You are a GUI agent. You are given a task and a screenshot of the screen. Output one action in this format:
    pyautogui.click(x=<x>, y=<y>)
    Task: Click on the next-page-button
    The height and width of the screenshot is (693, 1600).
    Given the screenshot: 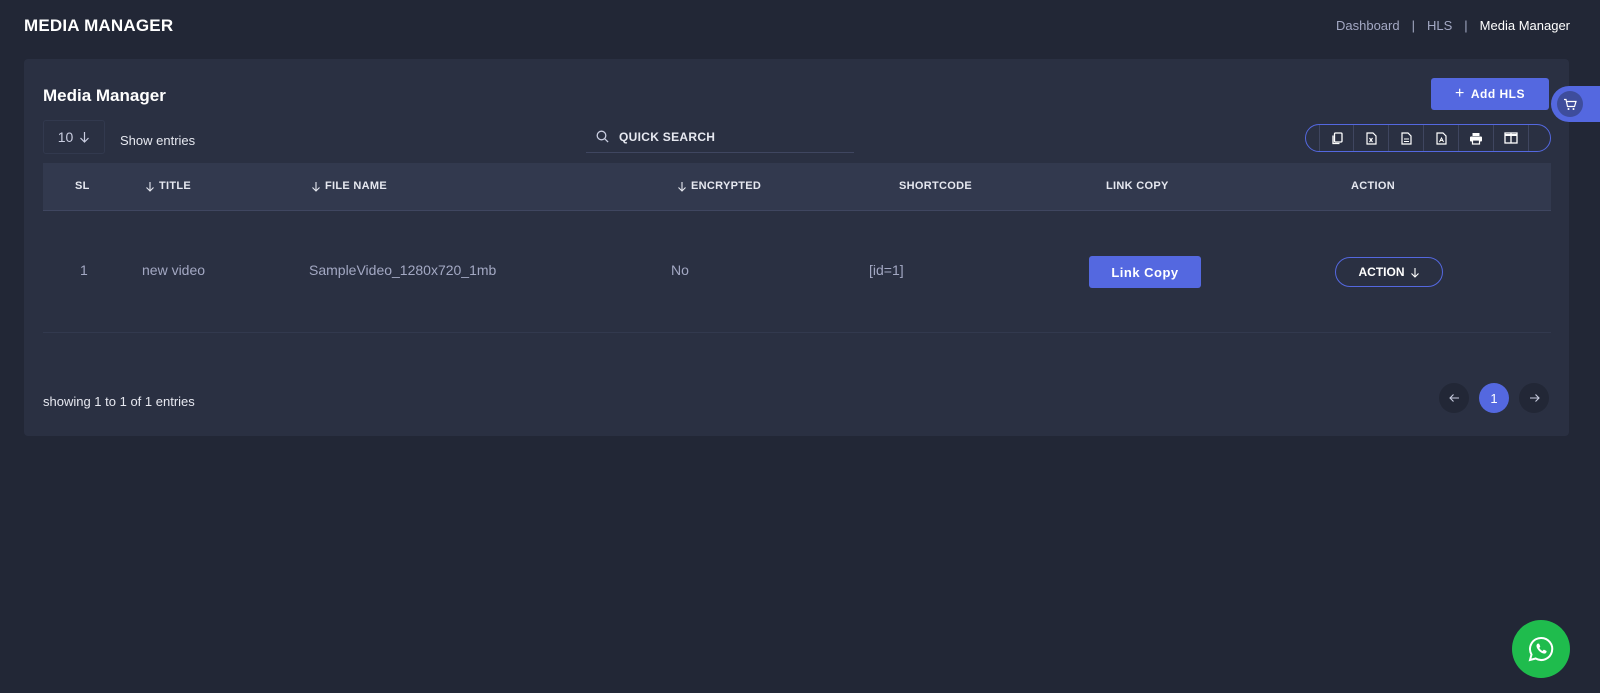 What is the action you would take?
    pyautogui.click(x=1534, y=398)
    